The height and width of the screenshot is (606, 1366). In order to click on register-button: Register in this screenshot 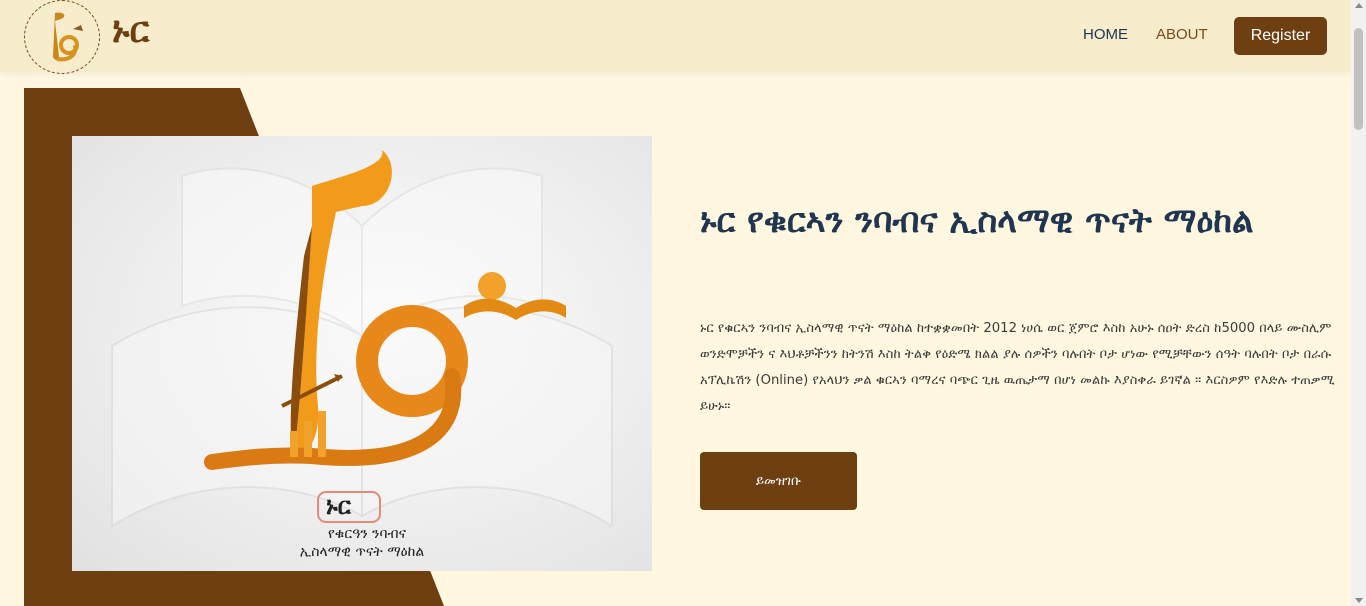, I will do `click(1280, 36)`.